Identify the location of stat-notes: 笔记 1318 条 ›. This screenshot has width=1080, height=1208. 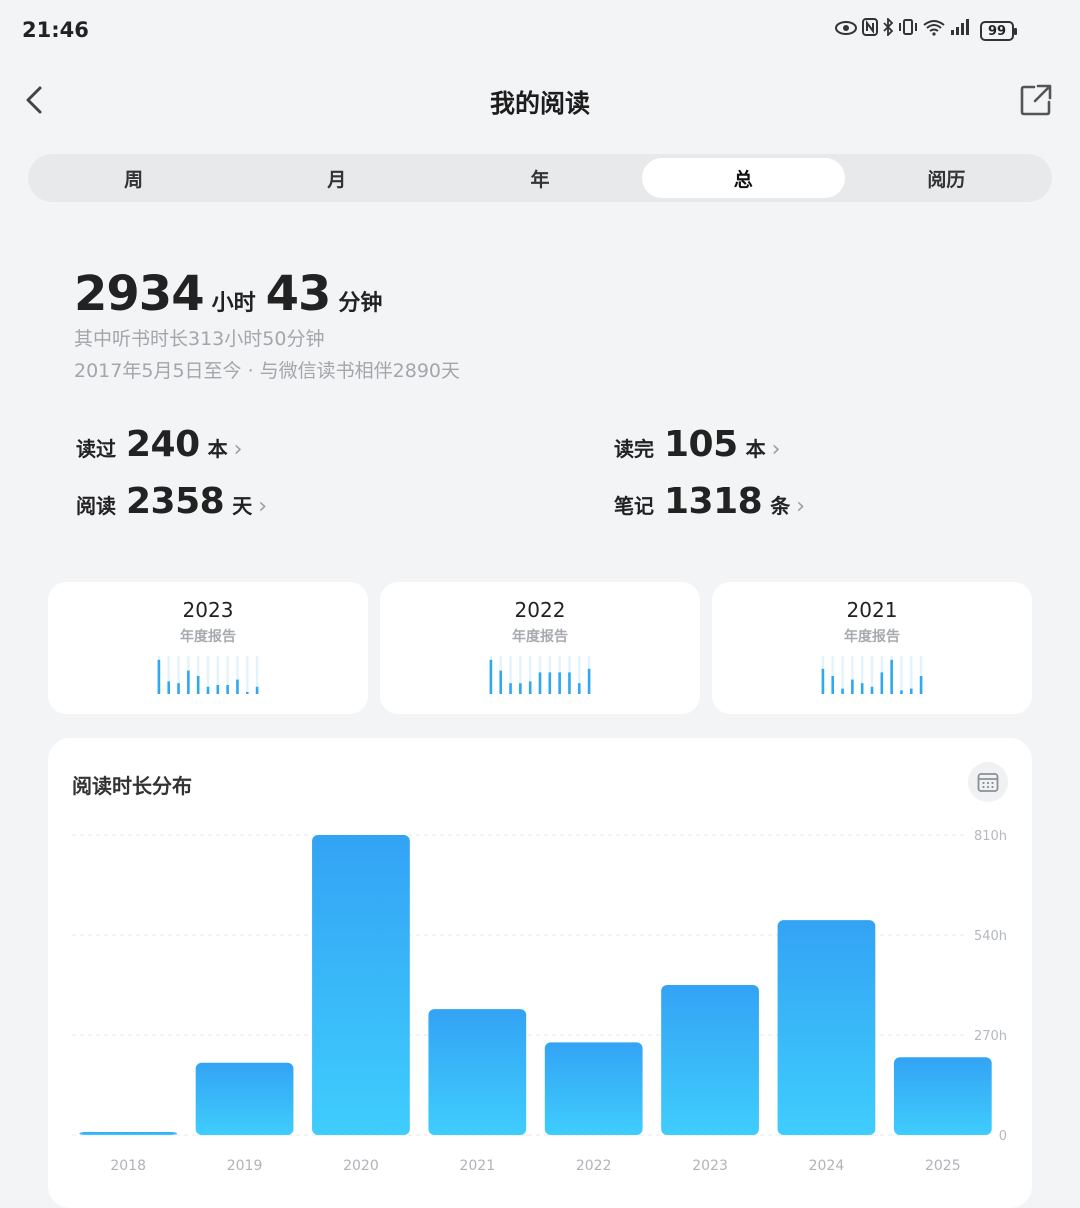
(709, 501).